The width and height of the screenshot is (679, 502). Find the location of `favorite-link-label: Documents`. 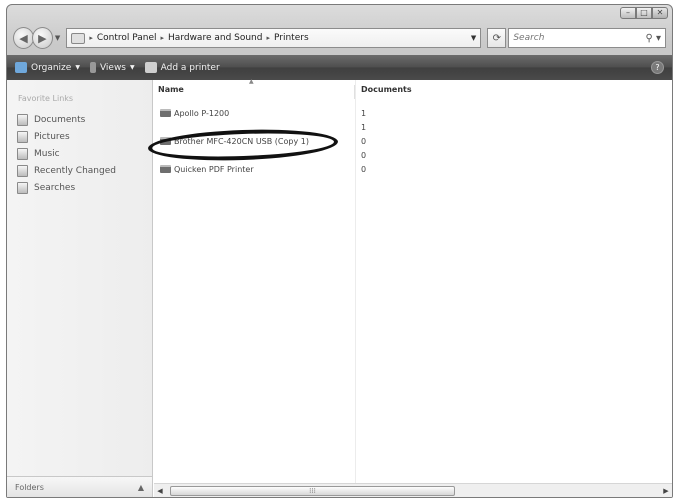

favorite-link-label: Documents is located at coordinates (60, 119).